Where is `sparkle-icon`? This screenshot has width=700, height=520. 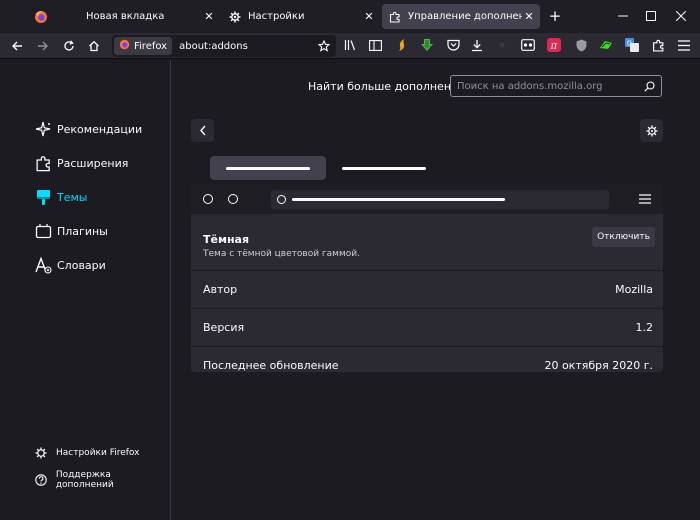 sparkle-icon is located at coordinates (43, 129).